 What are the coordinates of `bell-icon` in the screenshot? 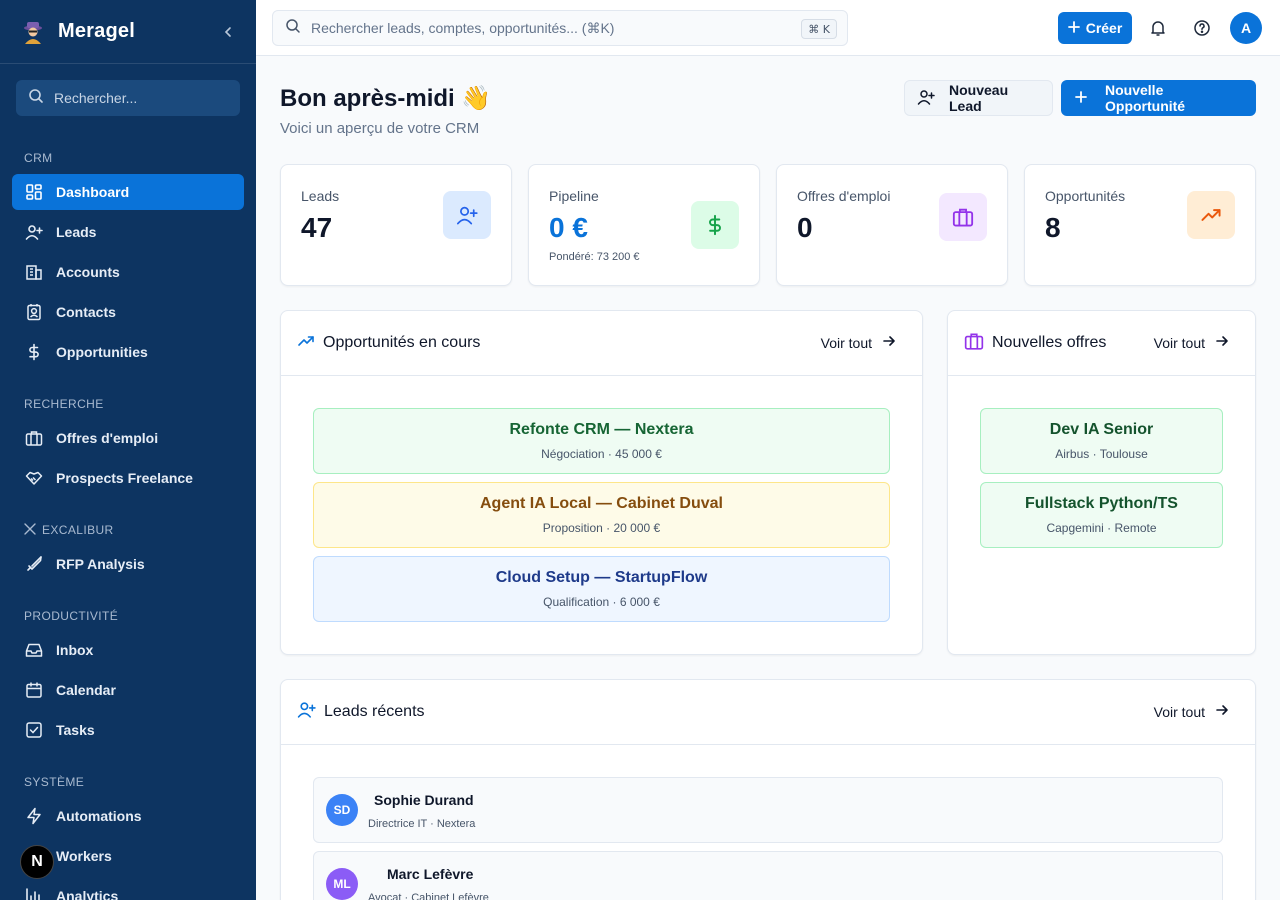 It's located at (1158, 28).